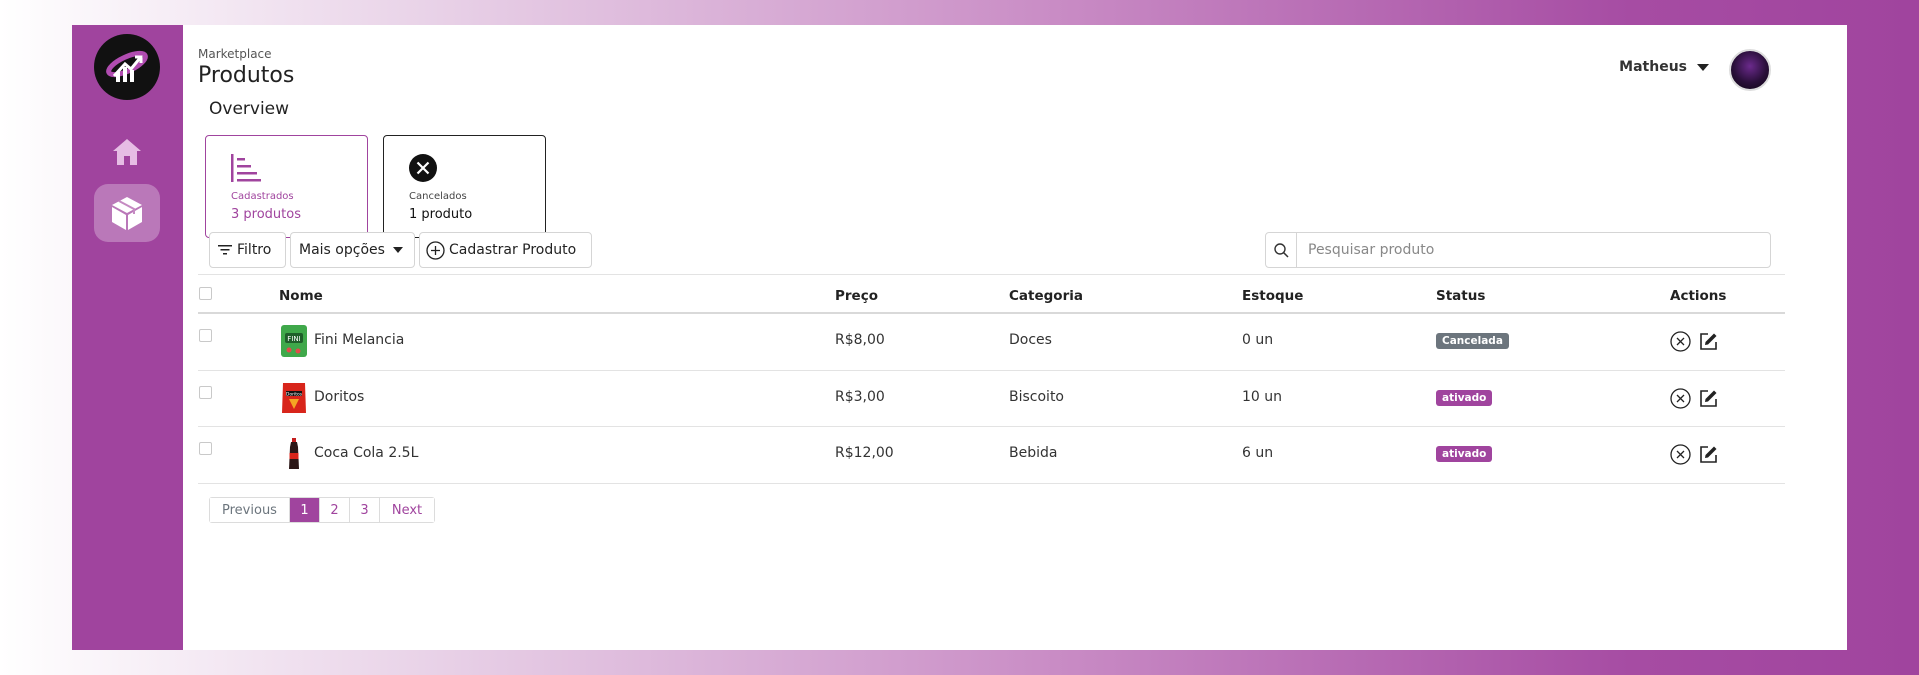  Describe the element at coordinates (246, 75) in the screenshot. I see `page-title: Produtos` at that location.